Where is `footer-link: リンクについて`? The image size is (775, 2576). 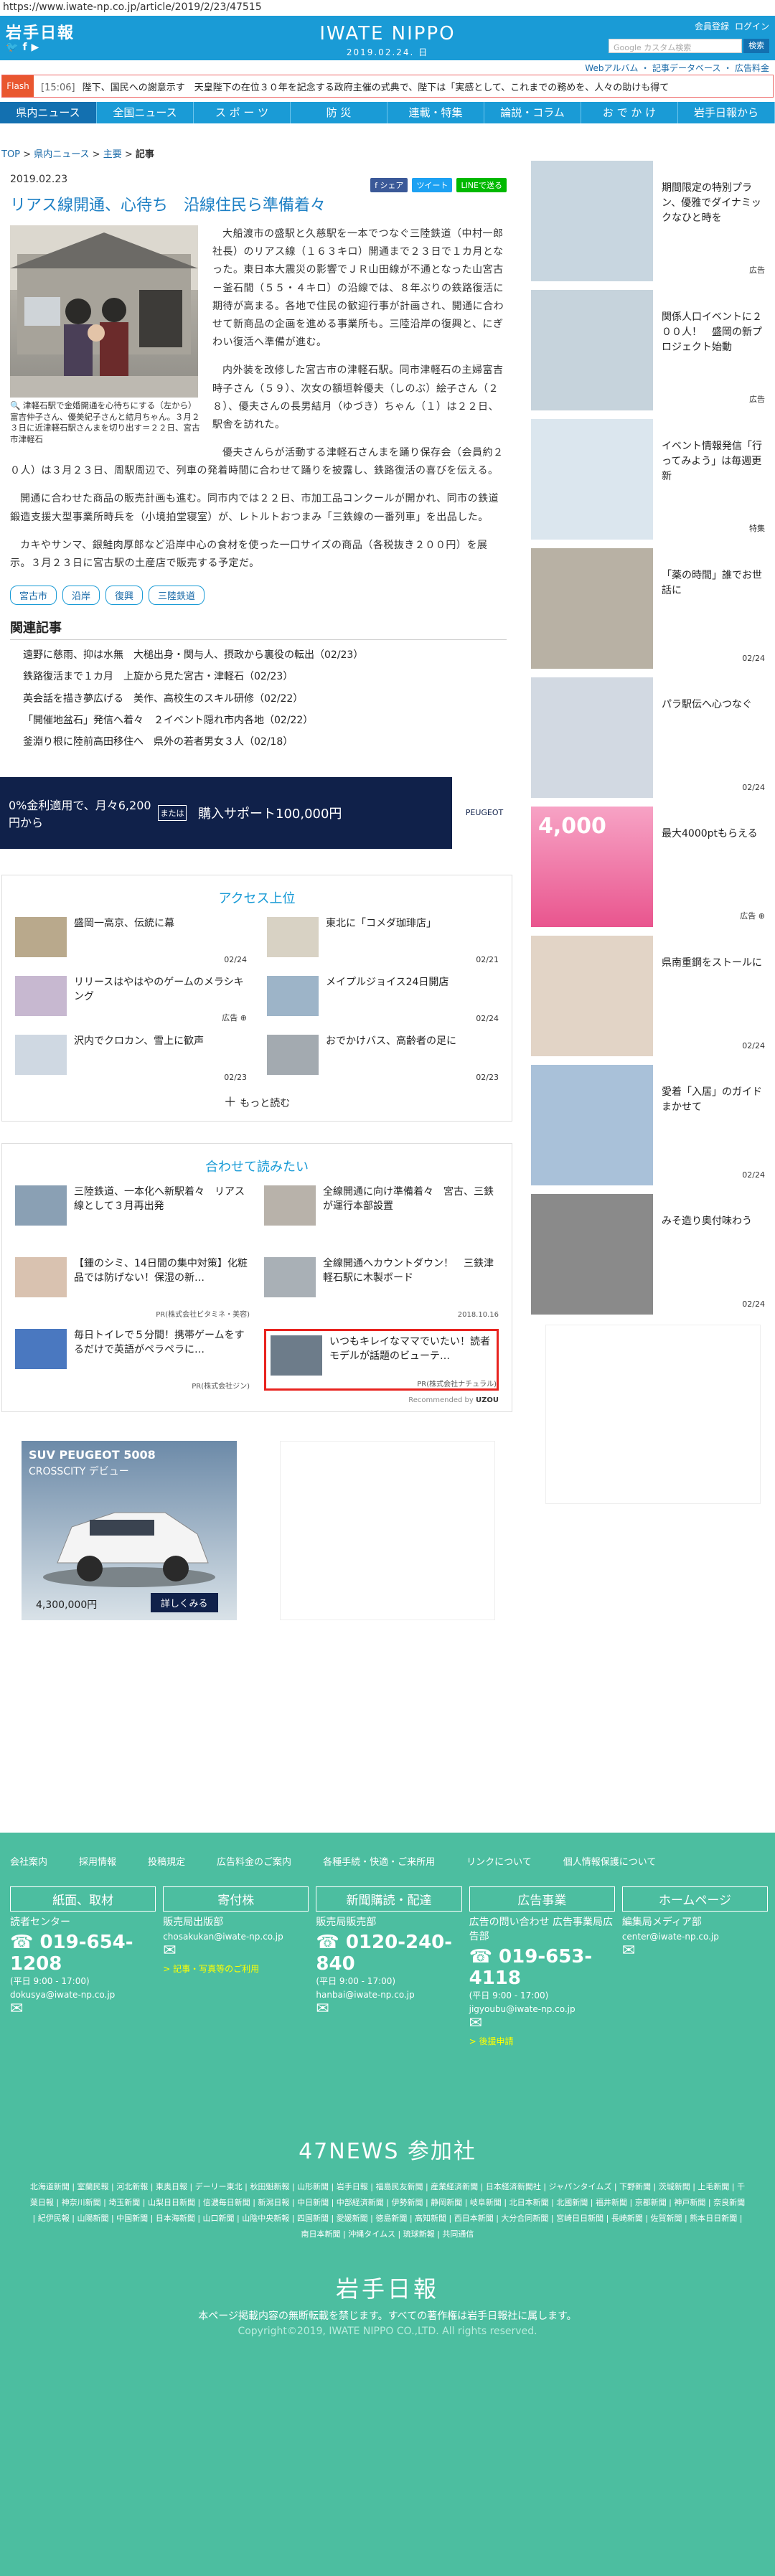 footer-link: リンクについて is located at coordinates (499, 1861).